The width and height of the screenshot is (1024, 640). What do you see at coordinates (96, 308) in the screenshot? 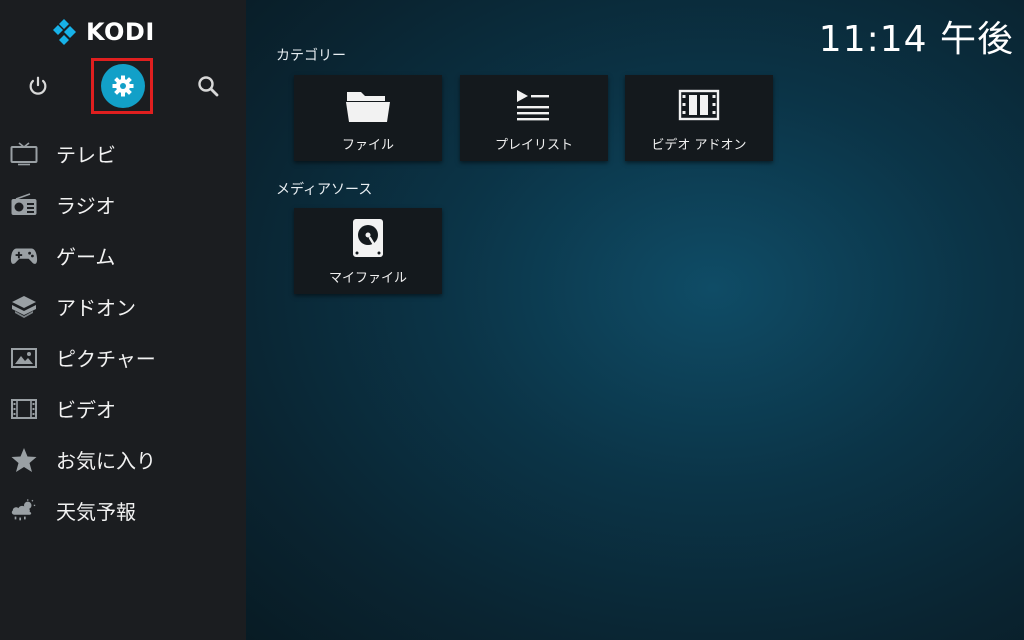
I see `sidebar-item-label: アドオン` at bounding box center [96, 308].